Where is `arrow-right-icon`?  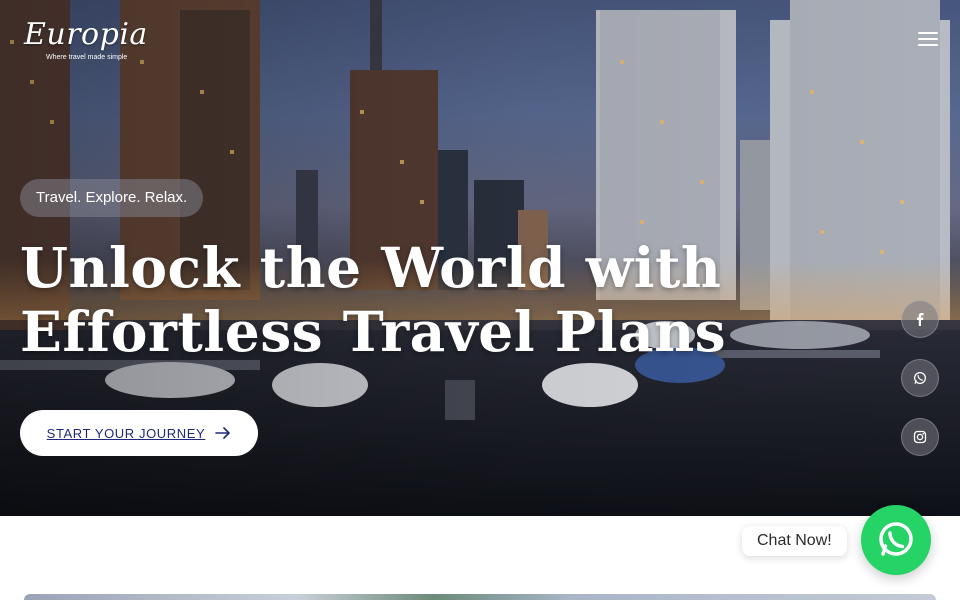
arrow-right-icon is located at coordinates (223, 433).